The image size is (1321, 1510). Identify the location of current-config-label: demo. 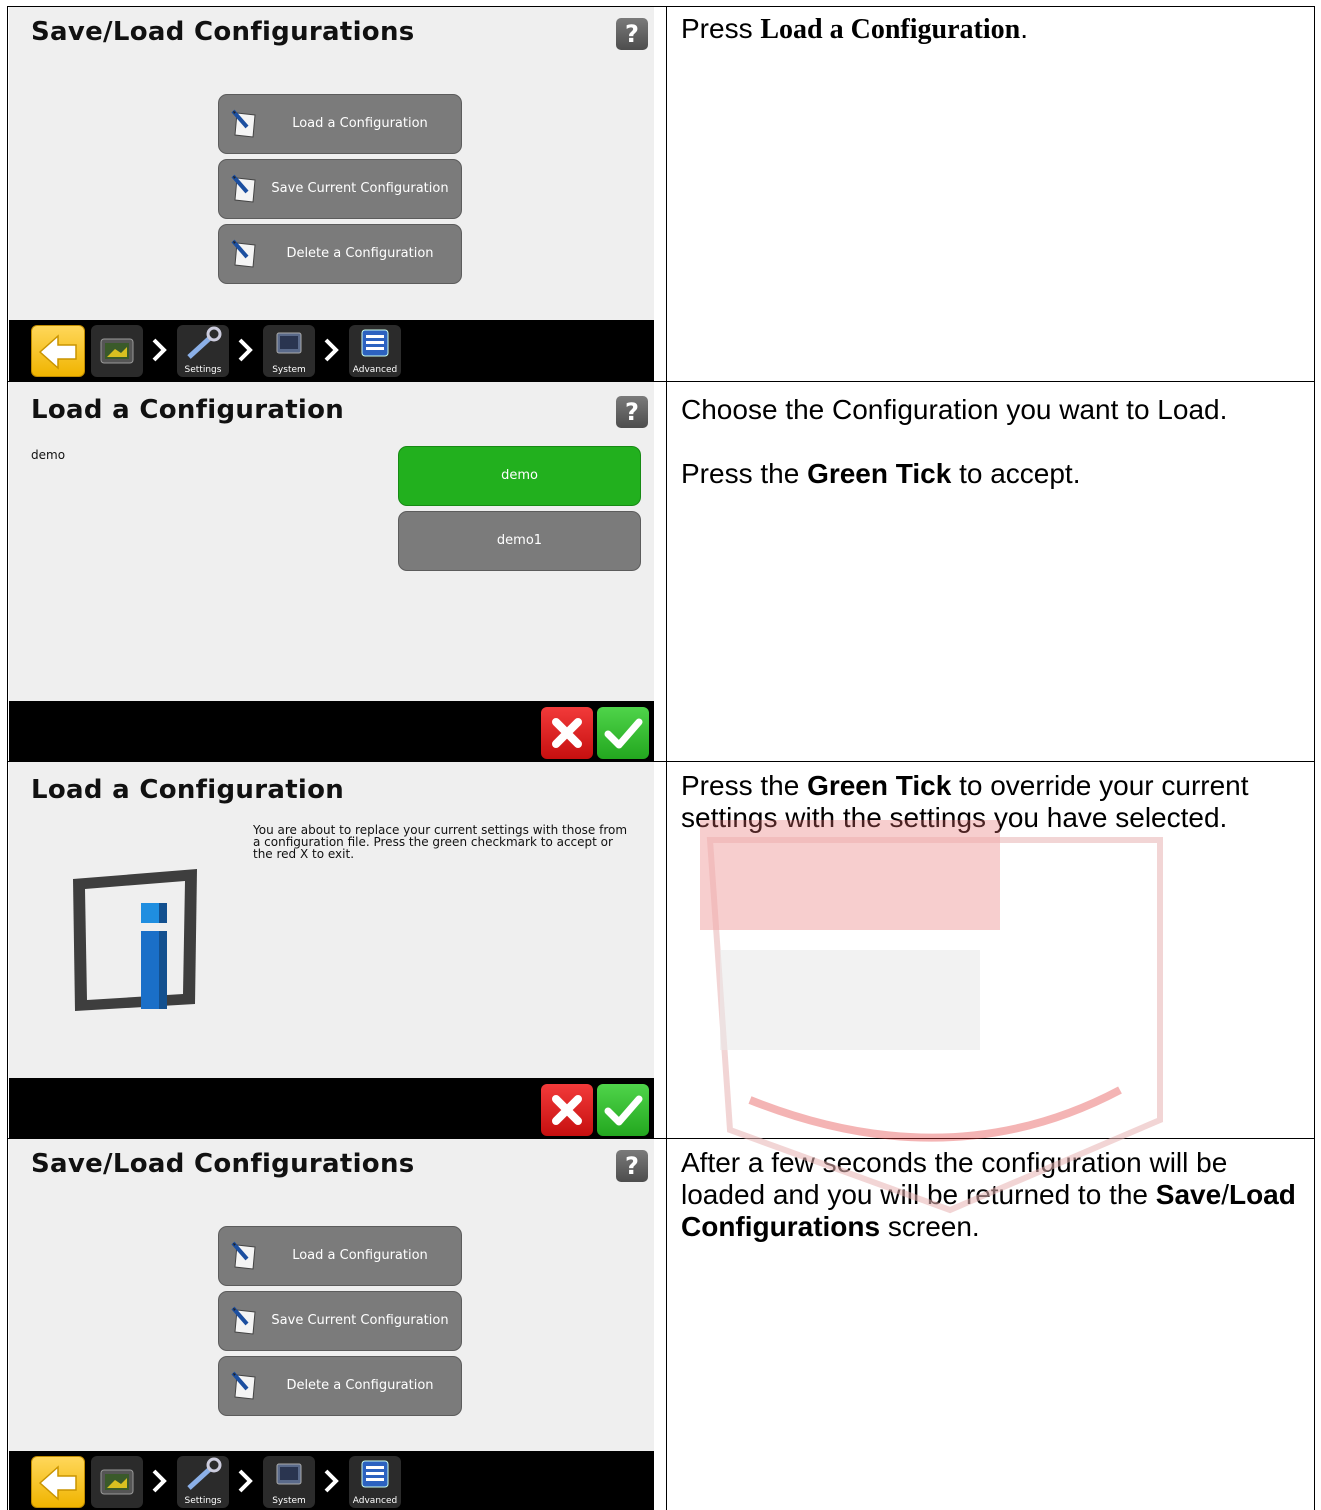
(48, 455).